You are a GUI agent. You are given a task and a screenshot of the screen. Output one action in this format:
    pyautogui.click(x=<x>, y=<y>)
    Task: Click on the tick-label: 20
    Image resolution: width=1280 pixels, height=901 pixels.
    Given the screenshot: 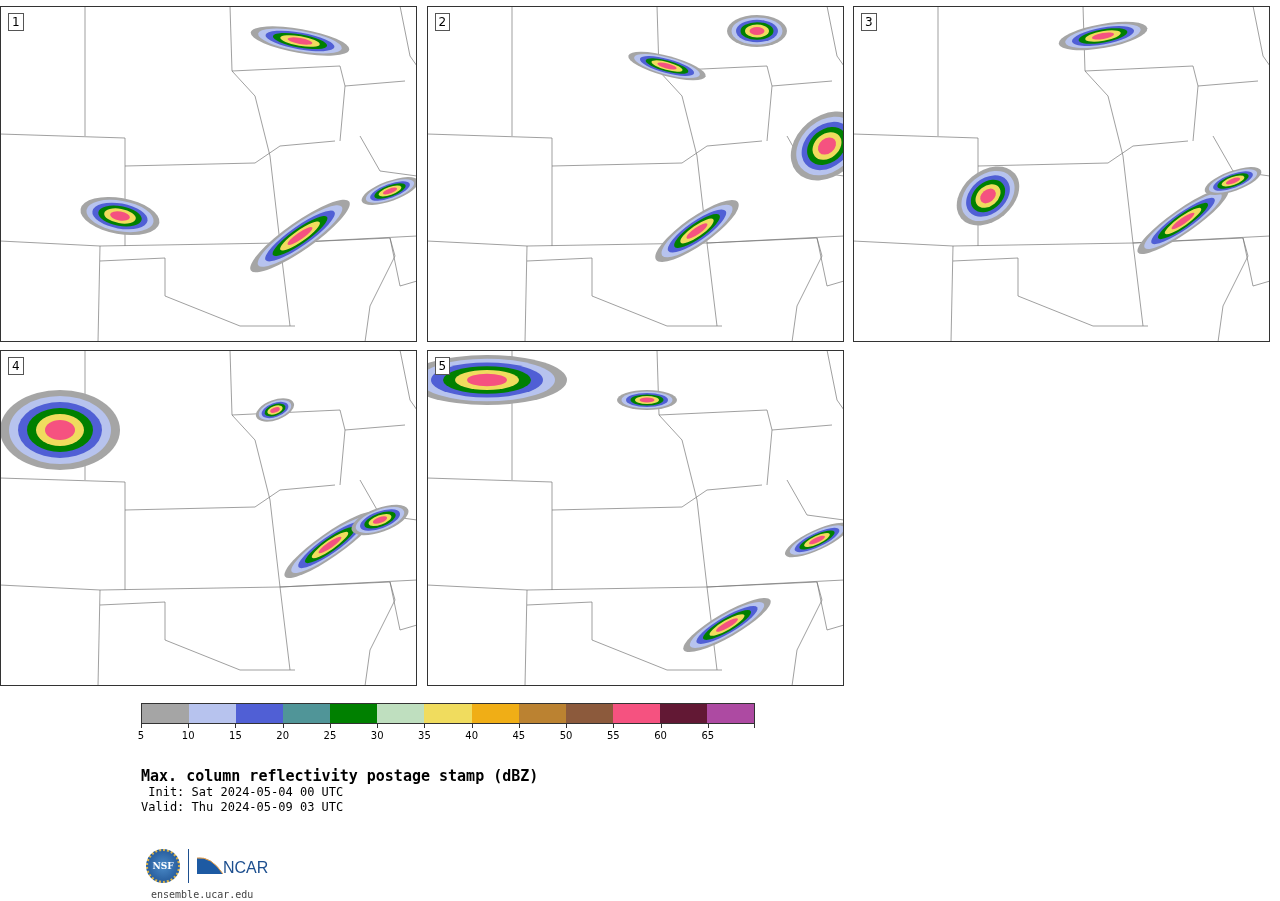 What is the action you would take?
    pyautogui.click(x=283, y=735)
    